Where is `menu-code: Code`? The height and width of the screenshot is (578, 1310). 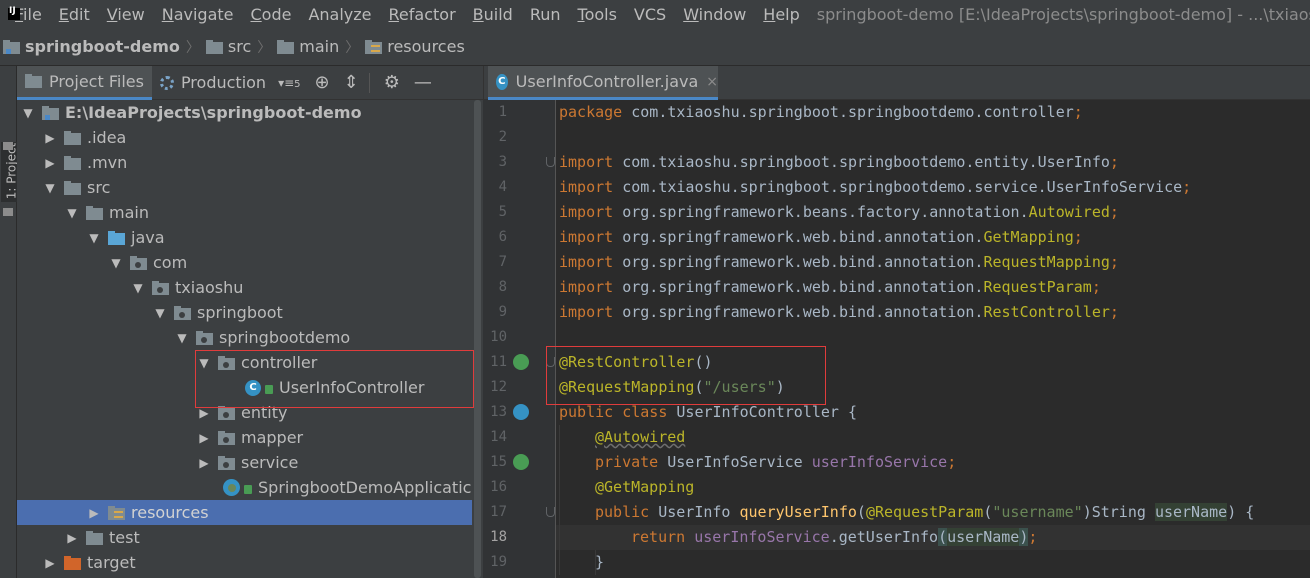 menu-code: Code is located at coordinates (271, 14).